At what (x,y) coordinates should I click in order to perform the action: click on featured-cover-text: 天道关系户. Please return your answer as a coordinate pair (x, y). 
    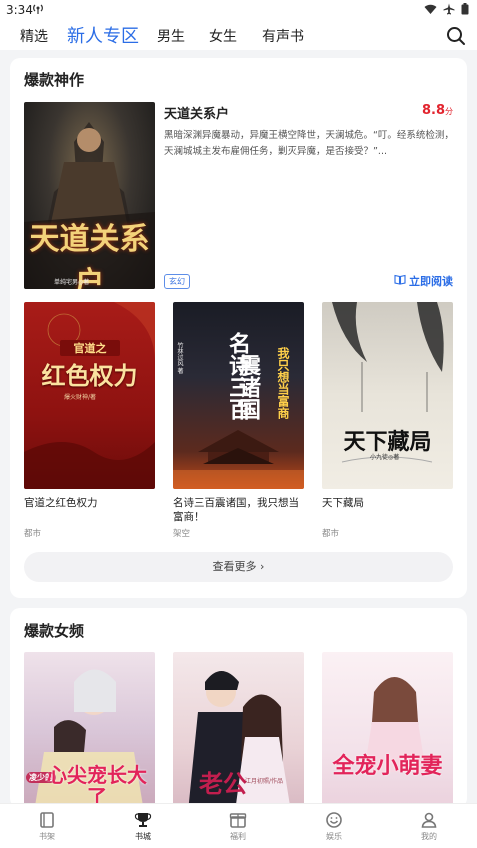
    Looking at the image, I should click on (89, 255).